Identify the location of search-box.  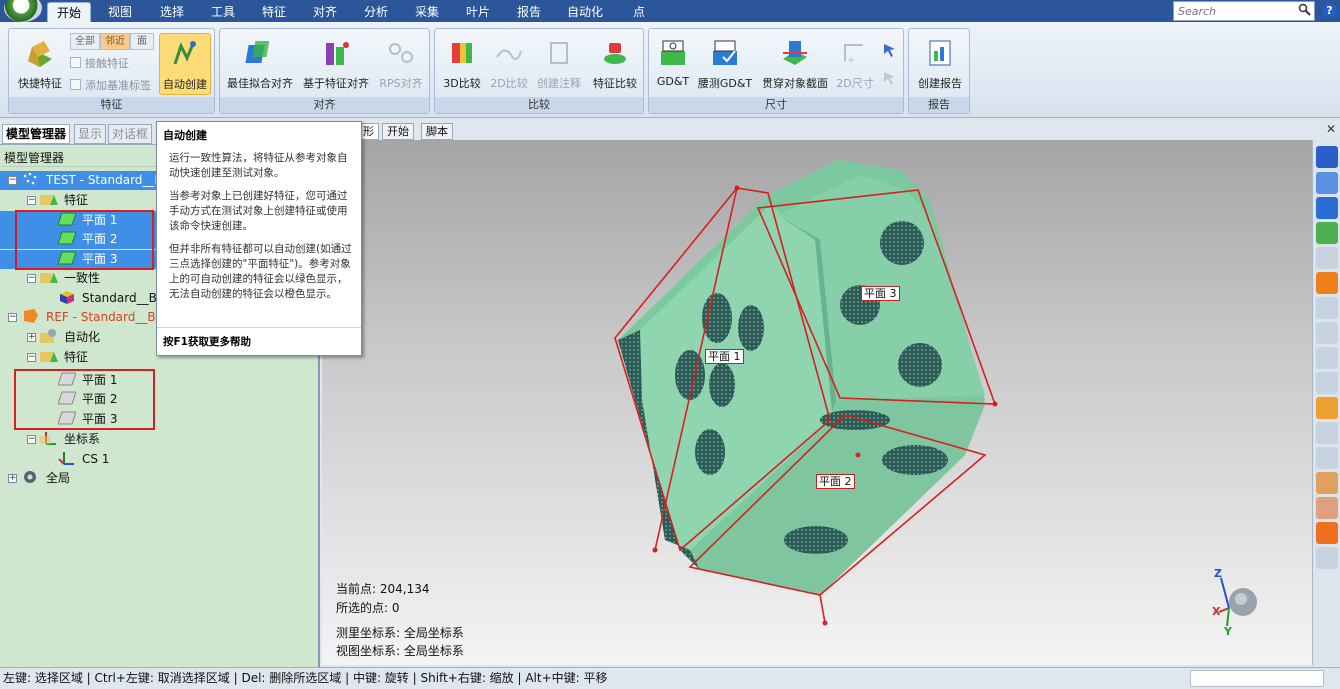
(1244, 11).